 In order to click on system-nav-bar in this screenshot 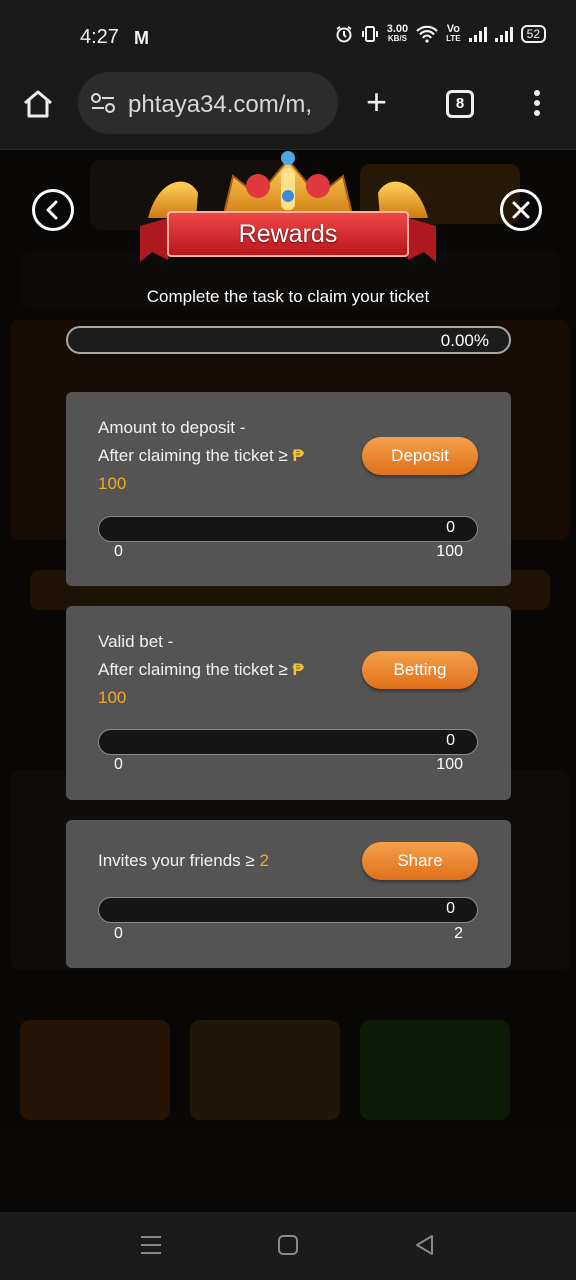, I will do `click(288, 1246)`.